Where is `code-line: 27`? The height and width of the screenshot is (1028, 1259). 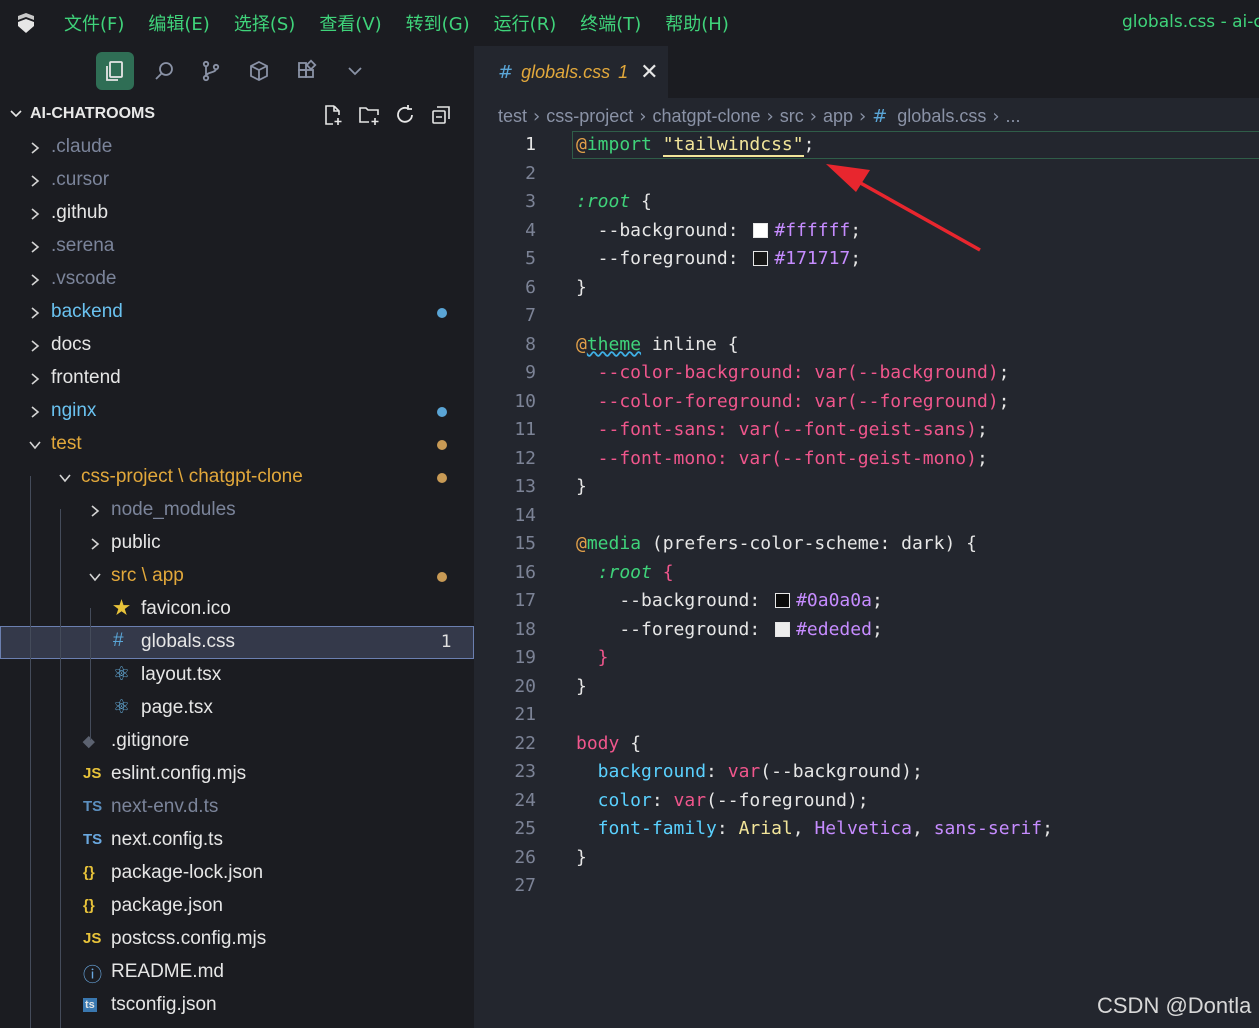 code-line: 27 is located at coordinates (866, 886).